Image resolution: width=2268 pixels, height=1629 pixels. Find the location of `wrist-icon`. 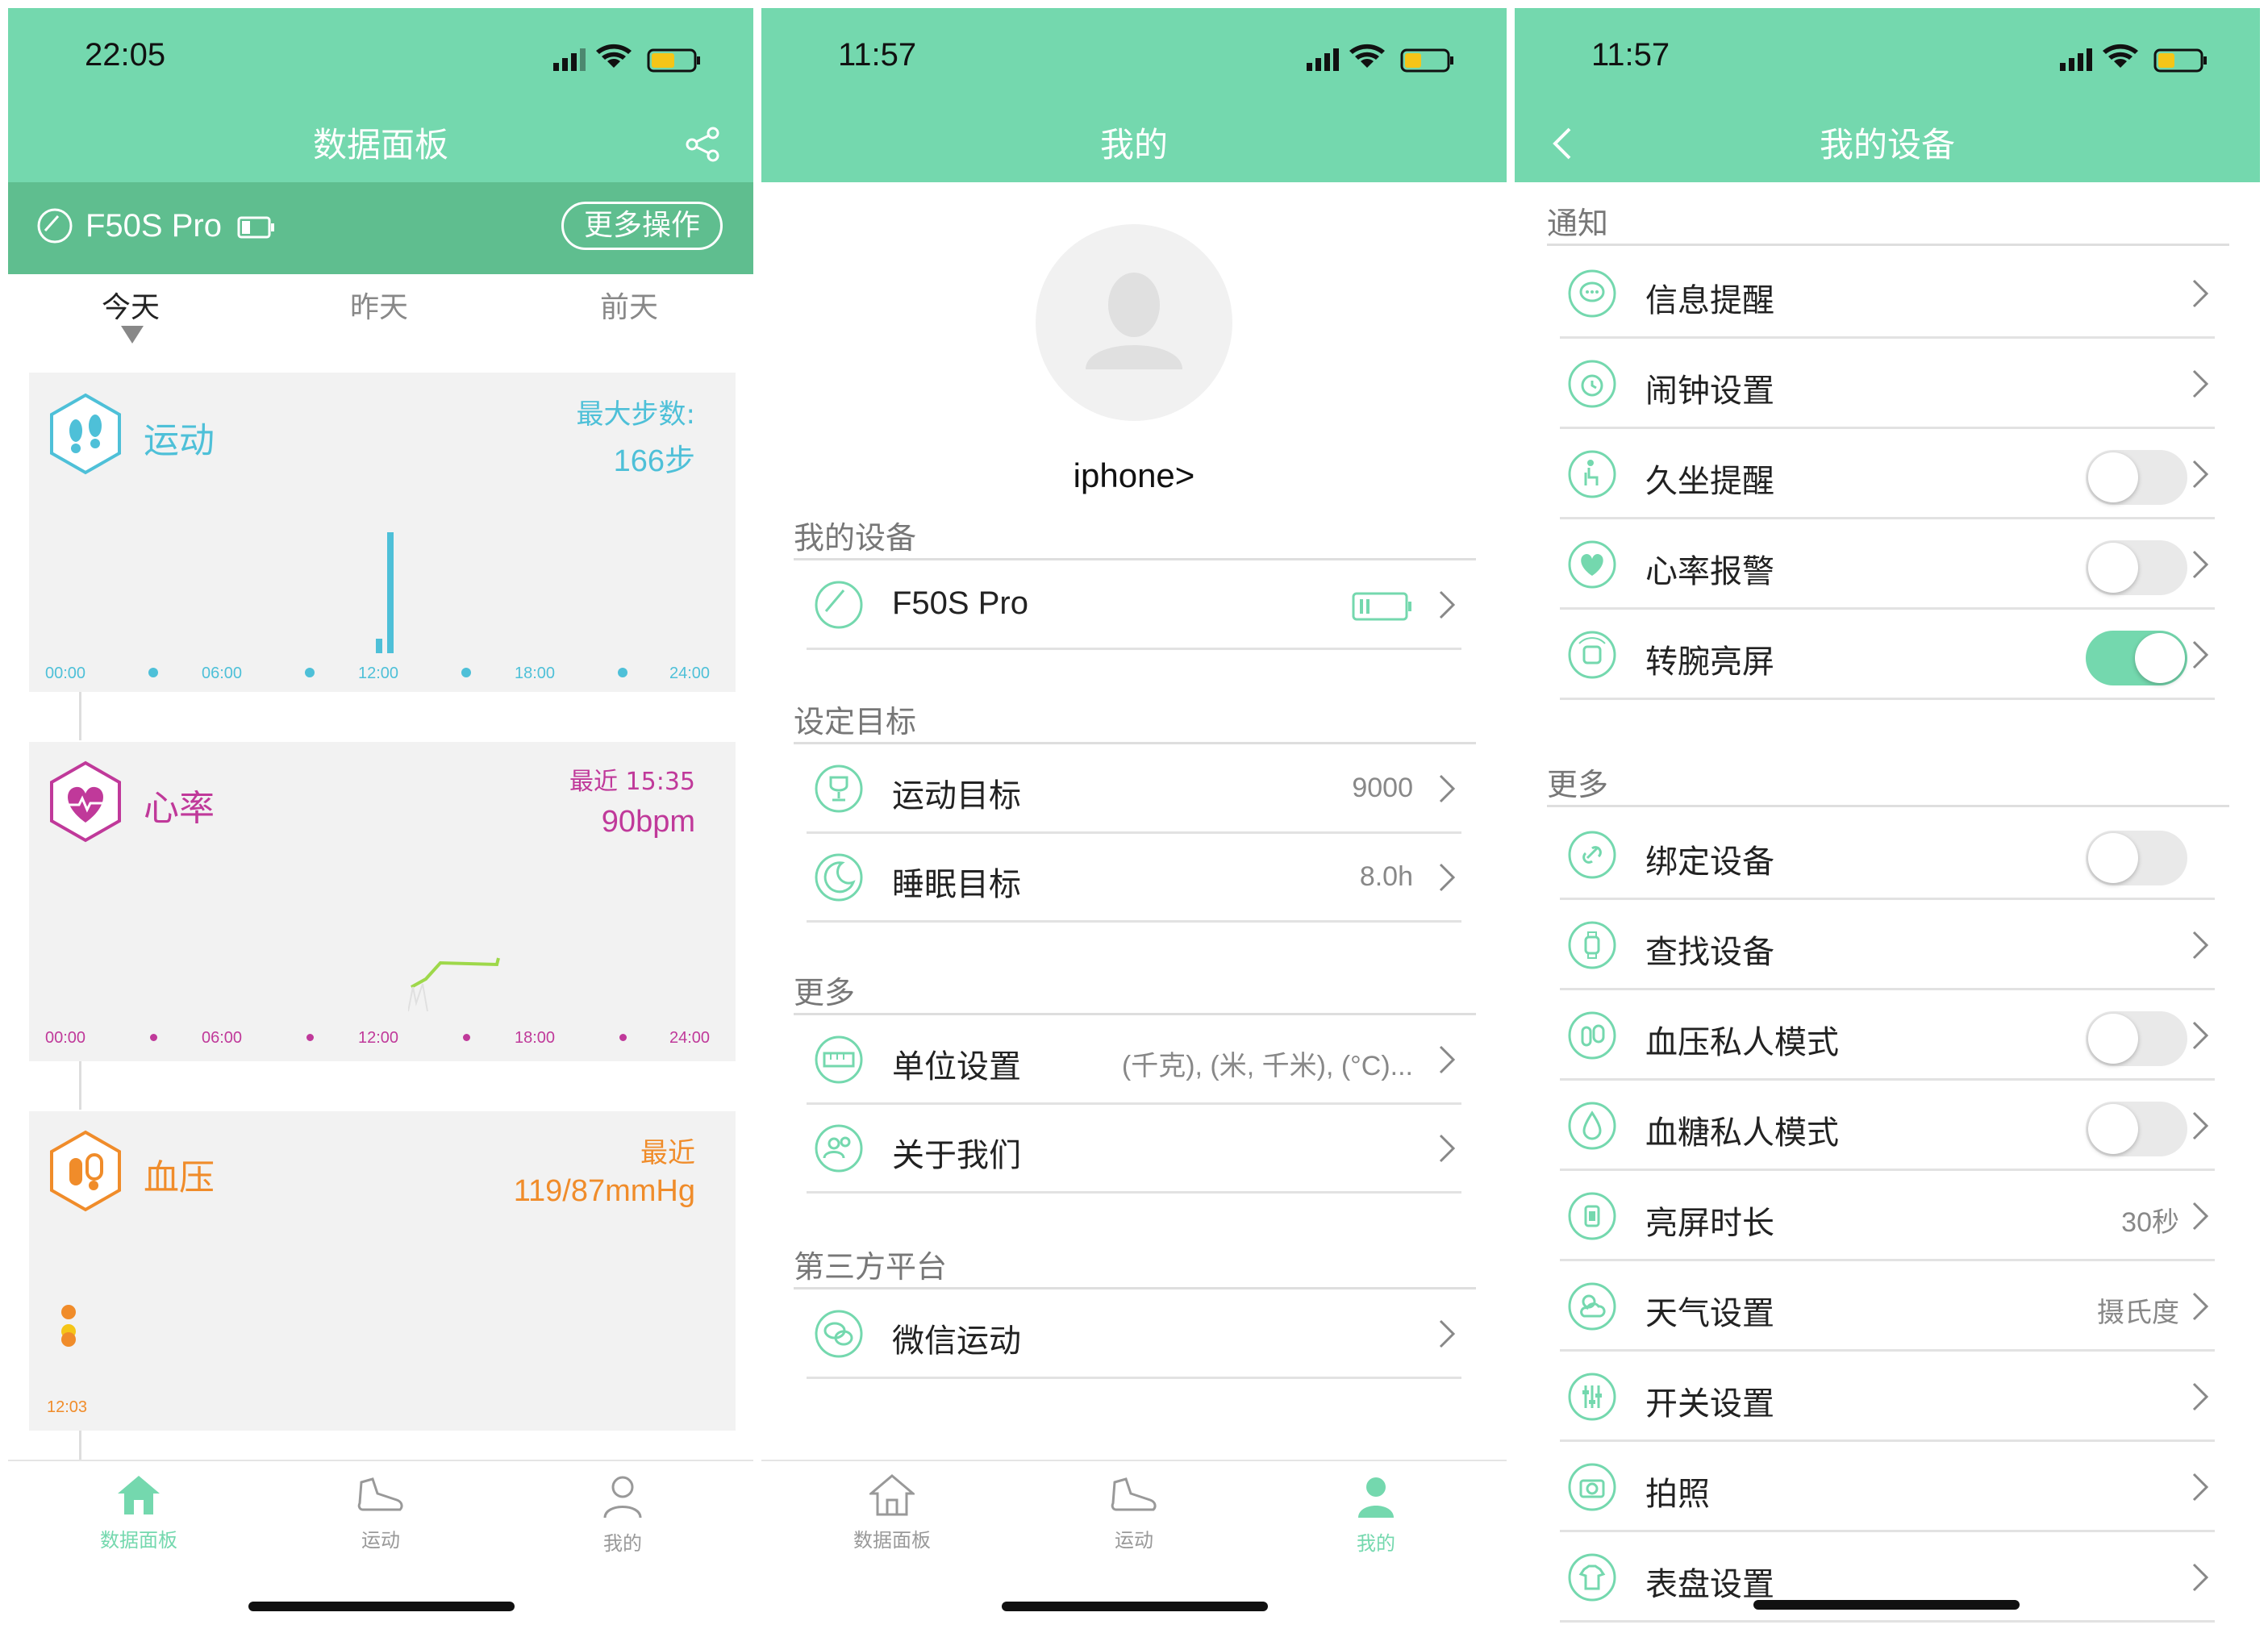

wrist-icon is located at coordinates (1592, 655).